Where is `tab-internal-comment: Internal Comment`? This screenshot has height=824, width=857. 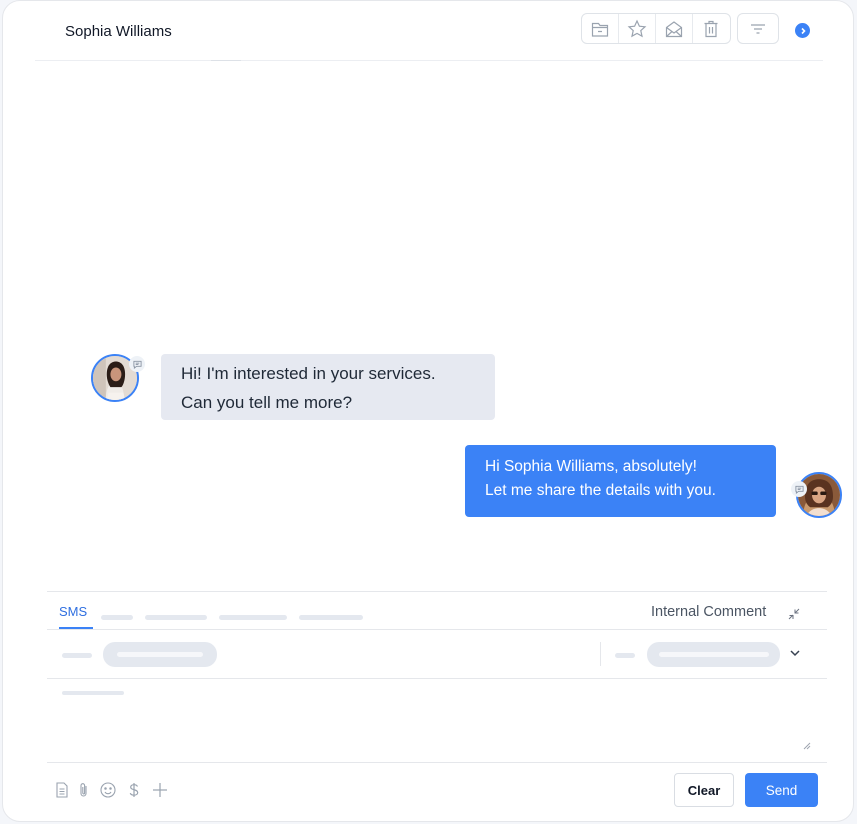
tab-internal-comment: Internal Comment is located at coordinates (708, 612).